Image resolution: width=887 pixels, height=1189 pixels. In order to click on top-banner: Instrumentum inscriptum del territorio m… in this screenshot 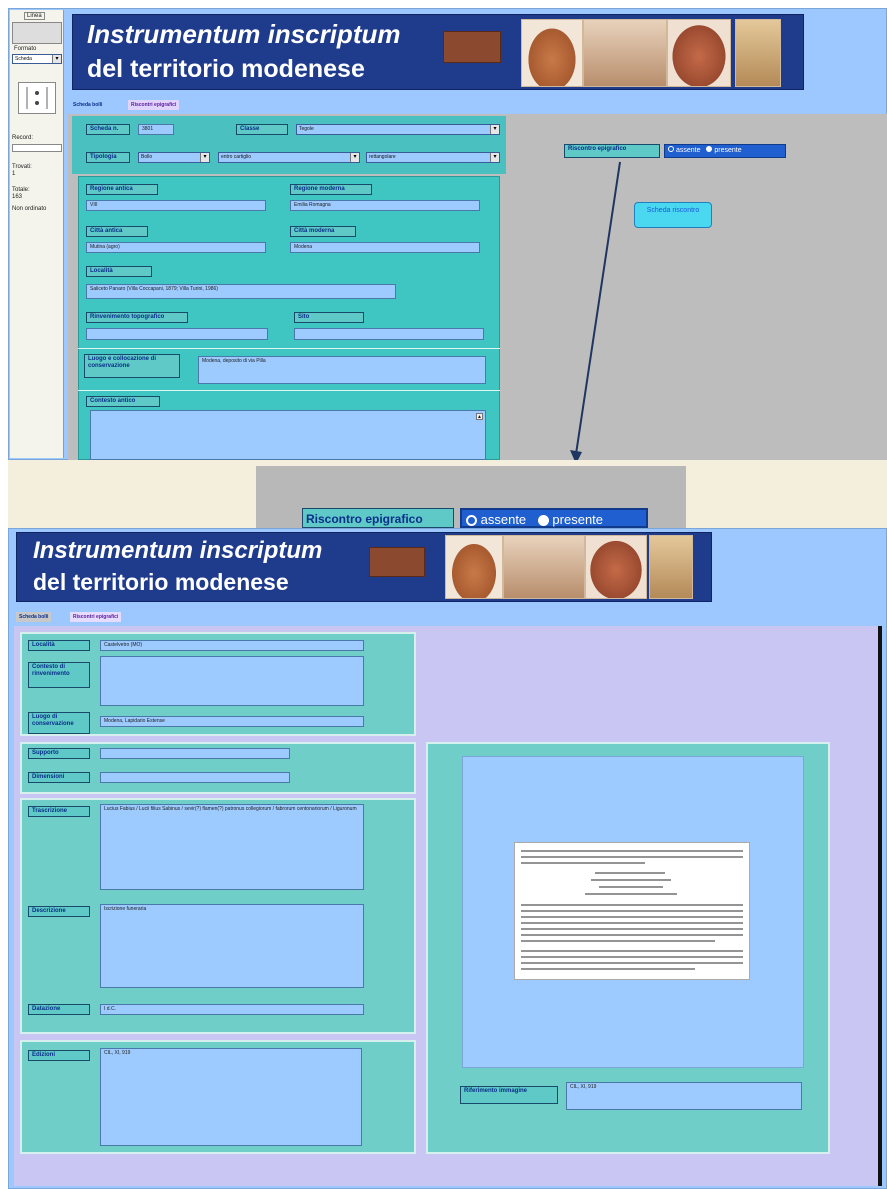, I will do `click(438, 52)`.